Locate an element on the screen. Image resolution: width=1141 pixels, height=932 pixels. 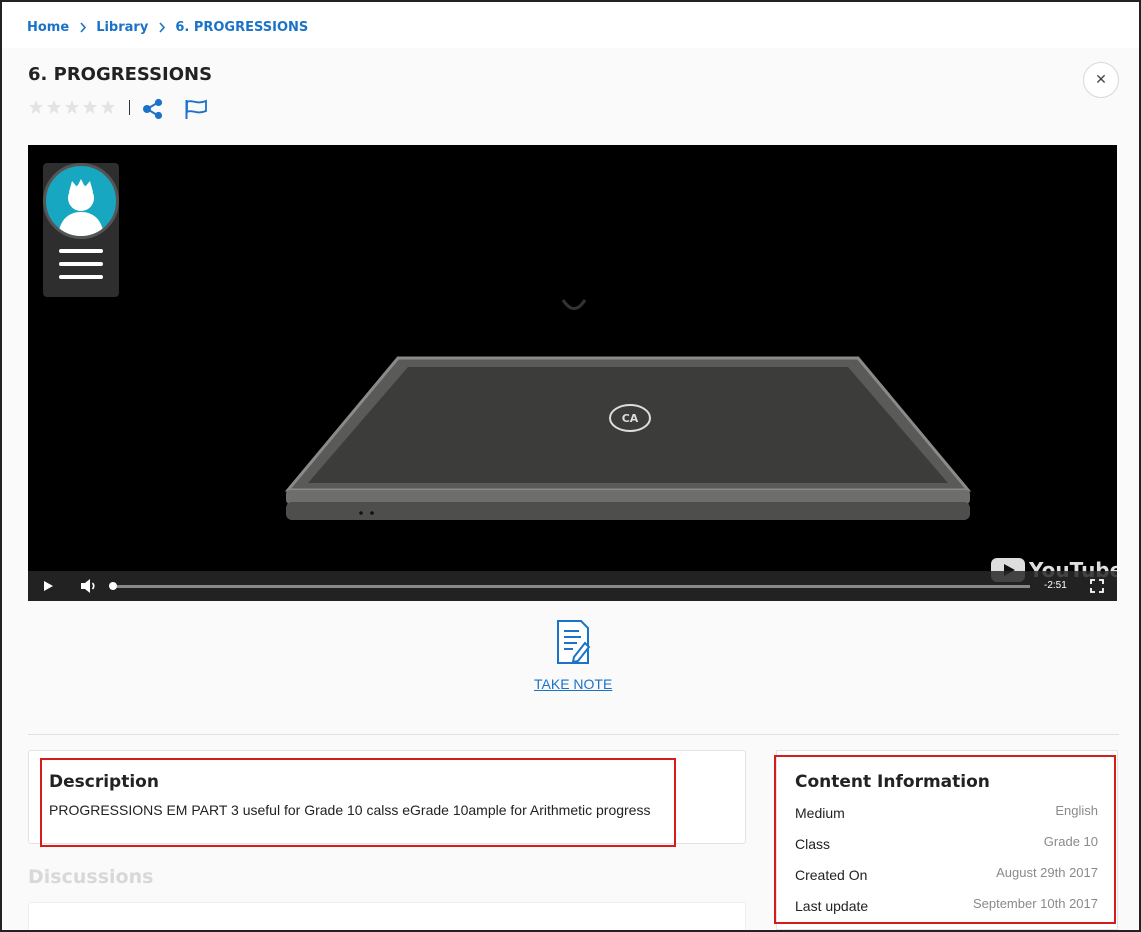
take-note-link: TAKE NOTE is located at coordinates (573, 684).